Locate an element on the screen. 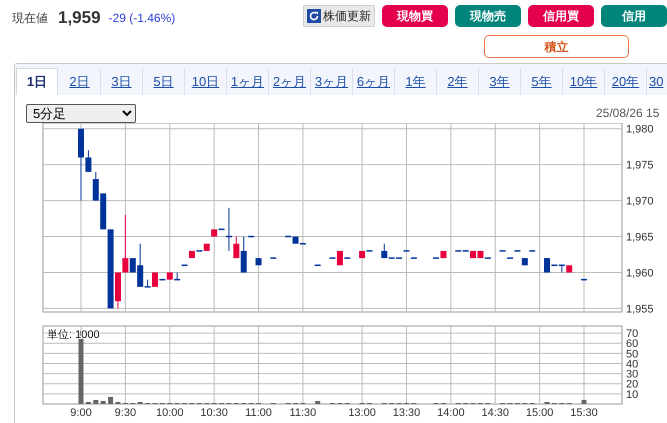 The height and width of the screenshot is (423, 667). axis-label: 10:30 is located at coordinates (214, 412).